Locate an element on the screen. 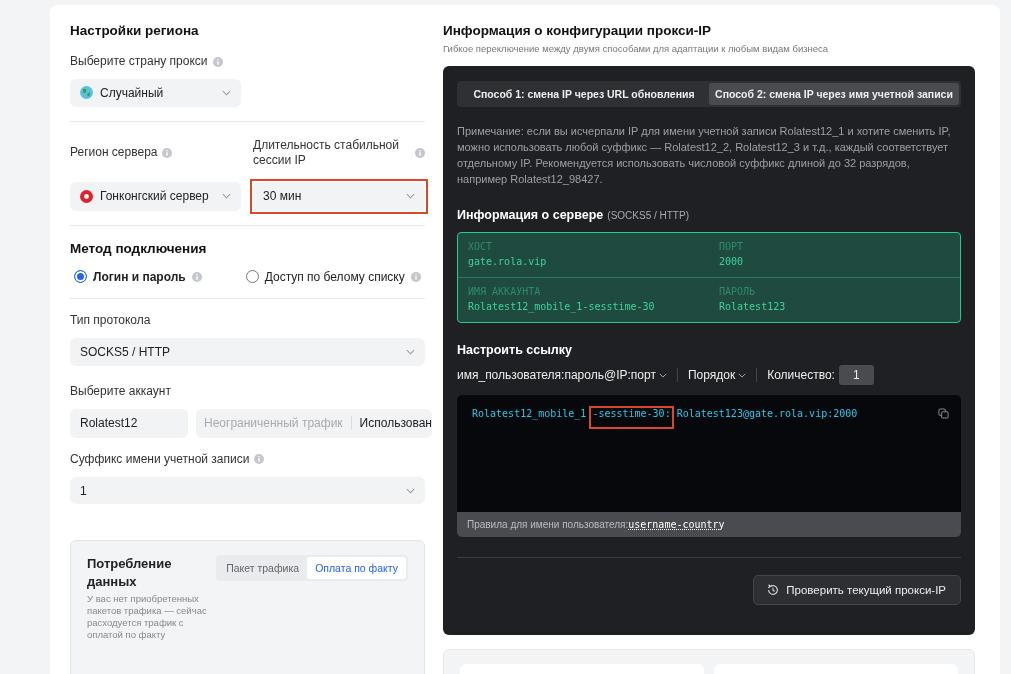  check-proxy-button: Проверить текущий прокси-IP is located at coordinates (857, 590).